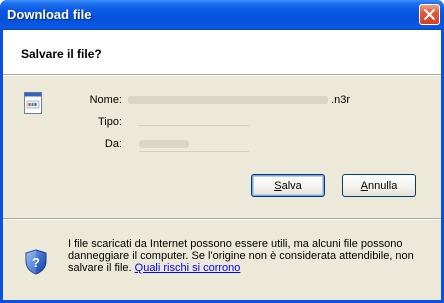 The image size is (444, 303). I want to click on header-band: Salvare il file?, so click(222, 52).